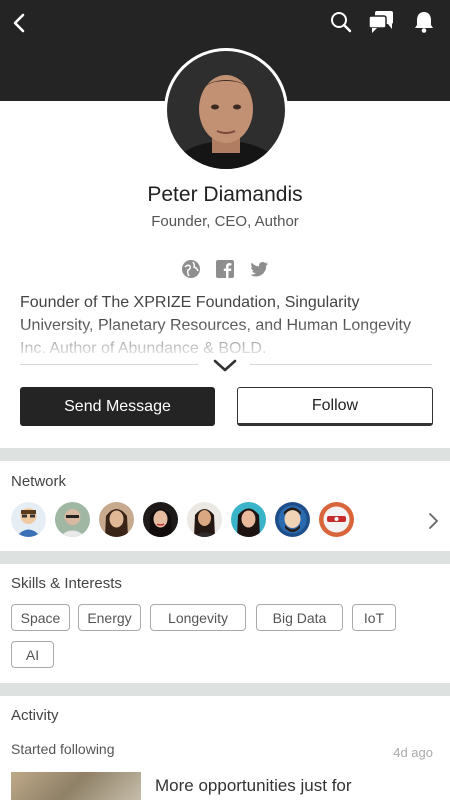 The height and width of the screenshot is (800, 450). I want to click on skill-tag: Big Data, so click(299, 617).